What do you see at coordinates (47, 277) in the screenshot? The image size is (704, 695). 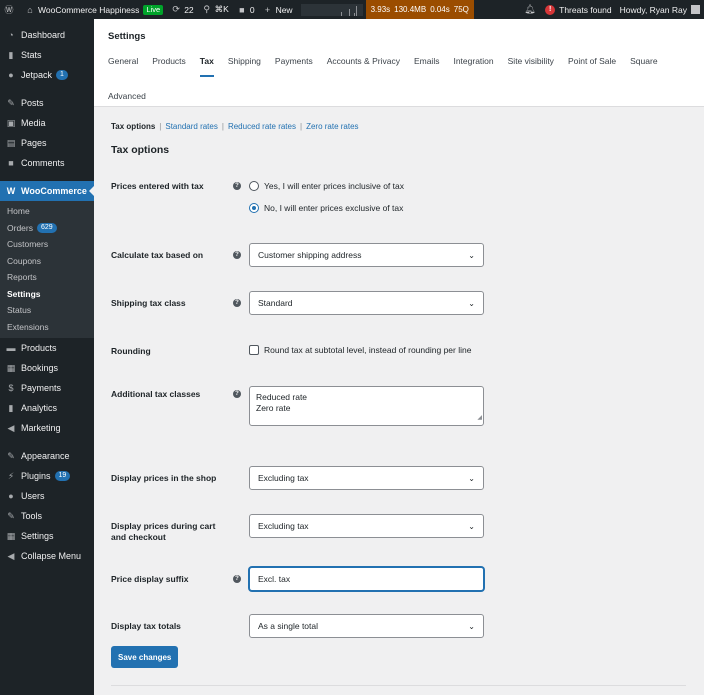 I see `submenu-item-reports: Reports` at bounding box center [47, 277].